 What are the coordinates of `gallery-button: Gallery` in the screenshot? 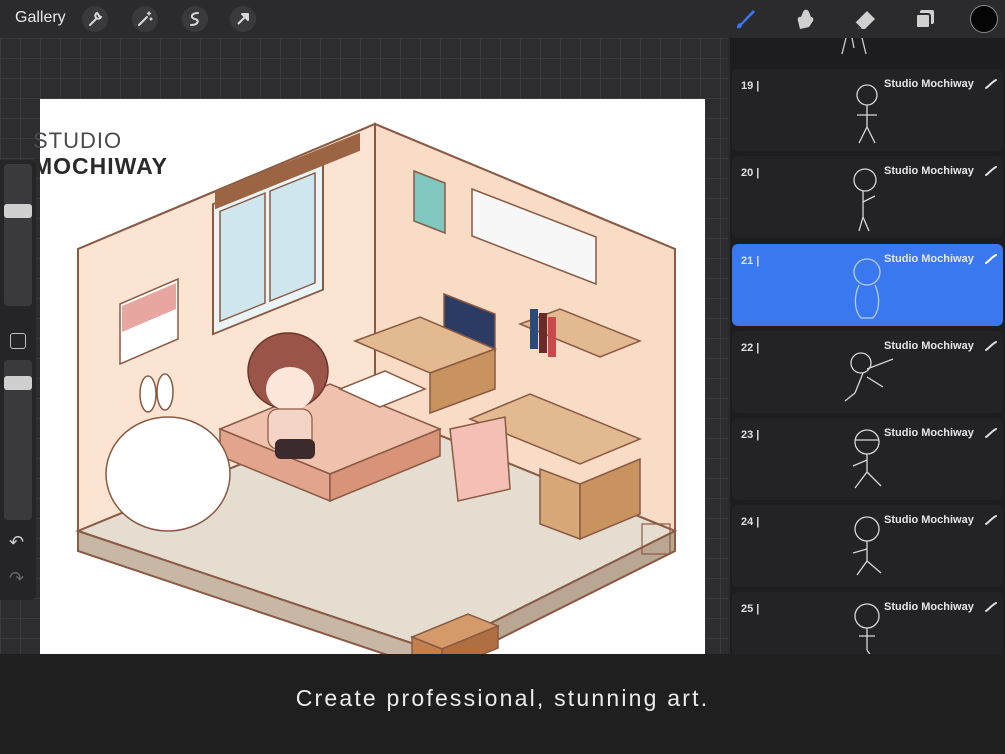 It's located at (40, 18).